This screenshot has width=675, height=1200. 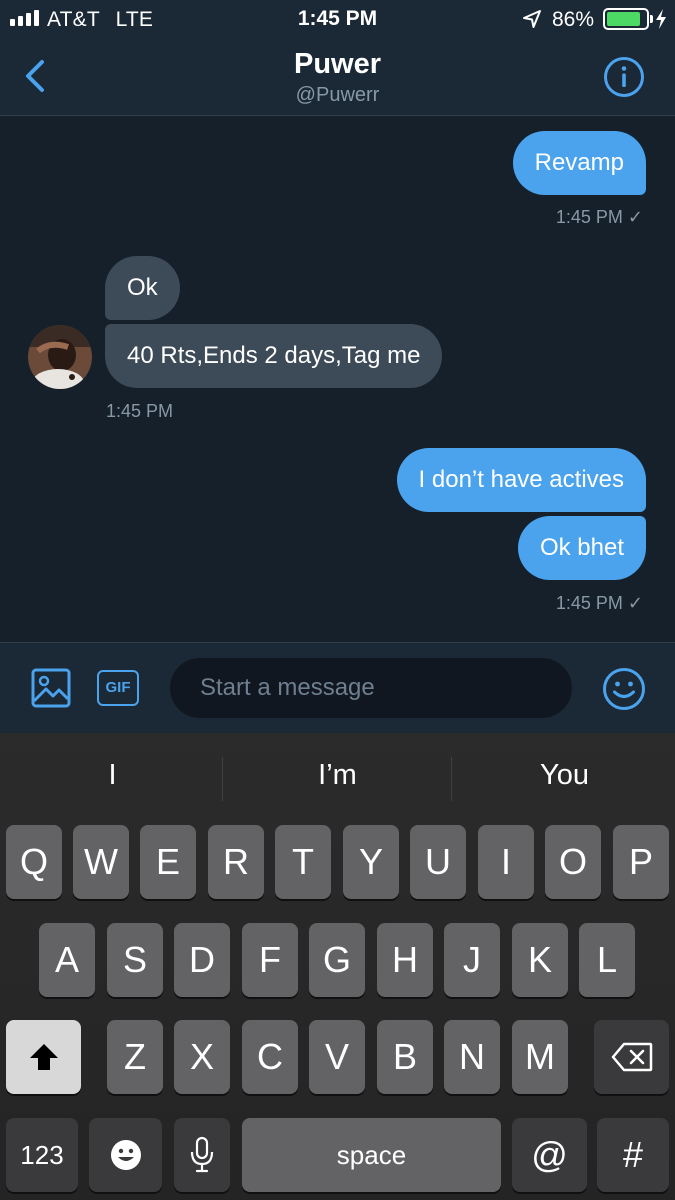 What do you see at coordinates (337, 19) in the screenshot?
I see `status-bar: AT&T LTE 1:45 PM 86%` at bounding box center [337, 19].